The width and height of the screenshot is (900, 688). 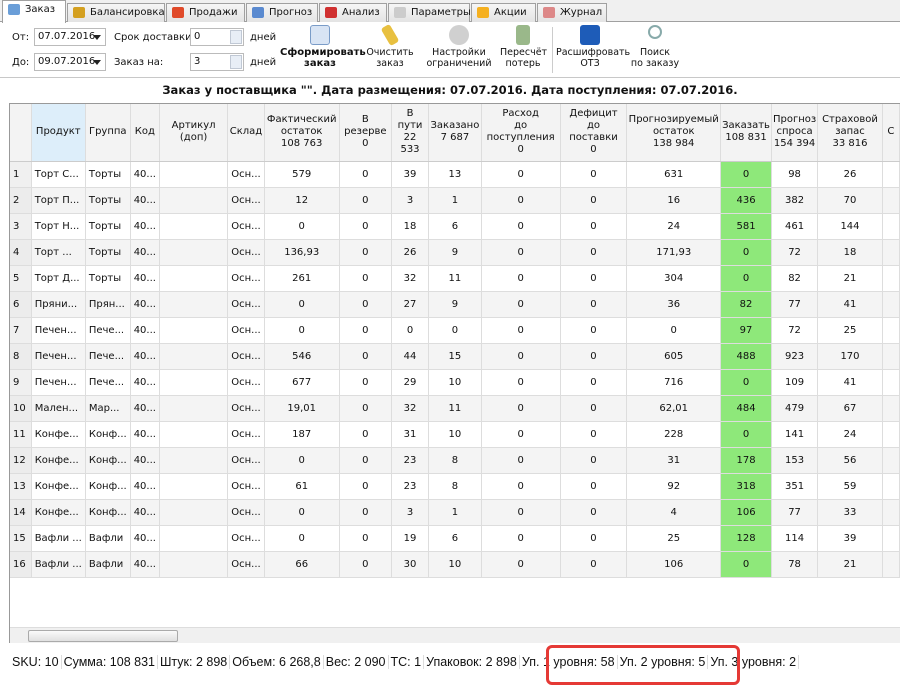 What do you see at coordinates (197, 36) in the screenshot?
I see `delivery-days-value: 0` at bounding box center [197, 36].